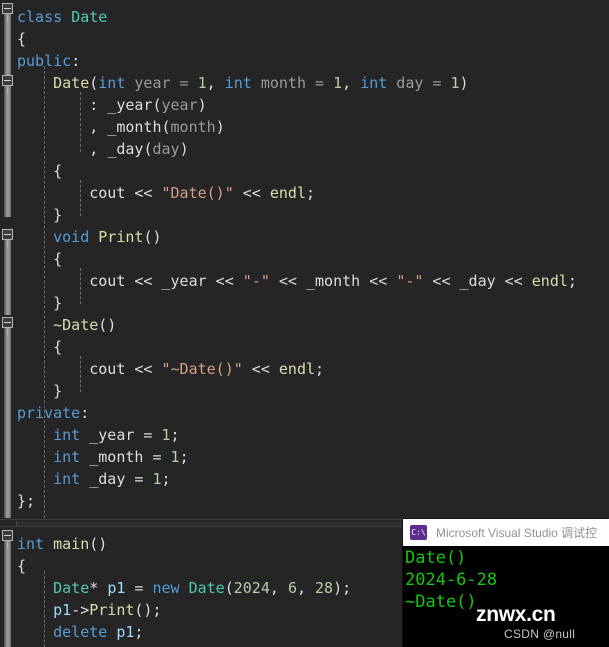 The image size is (609, 647). I want to click on code-line: , _day(day), so click(102, 149).